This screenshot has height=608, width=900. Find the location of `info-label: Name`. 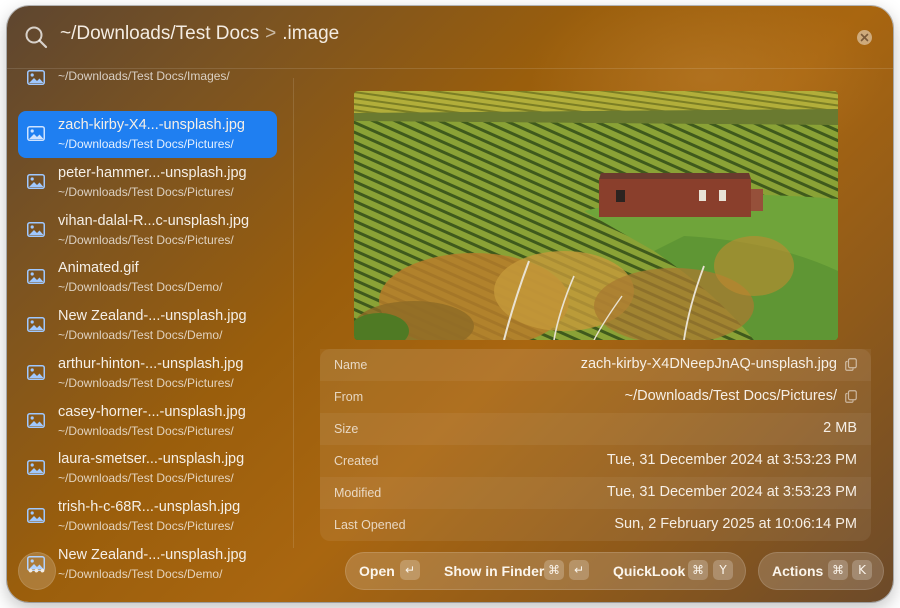

info-label: Name is located at coordinates (351, 365).